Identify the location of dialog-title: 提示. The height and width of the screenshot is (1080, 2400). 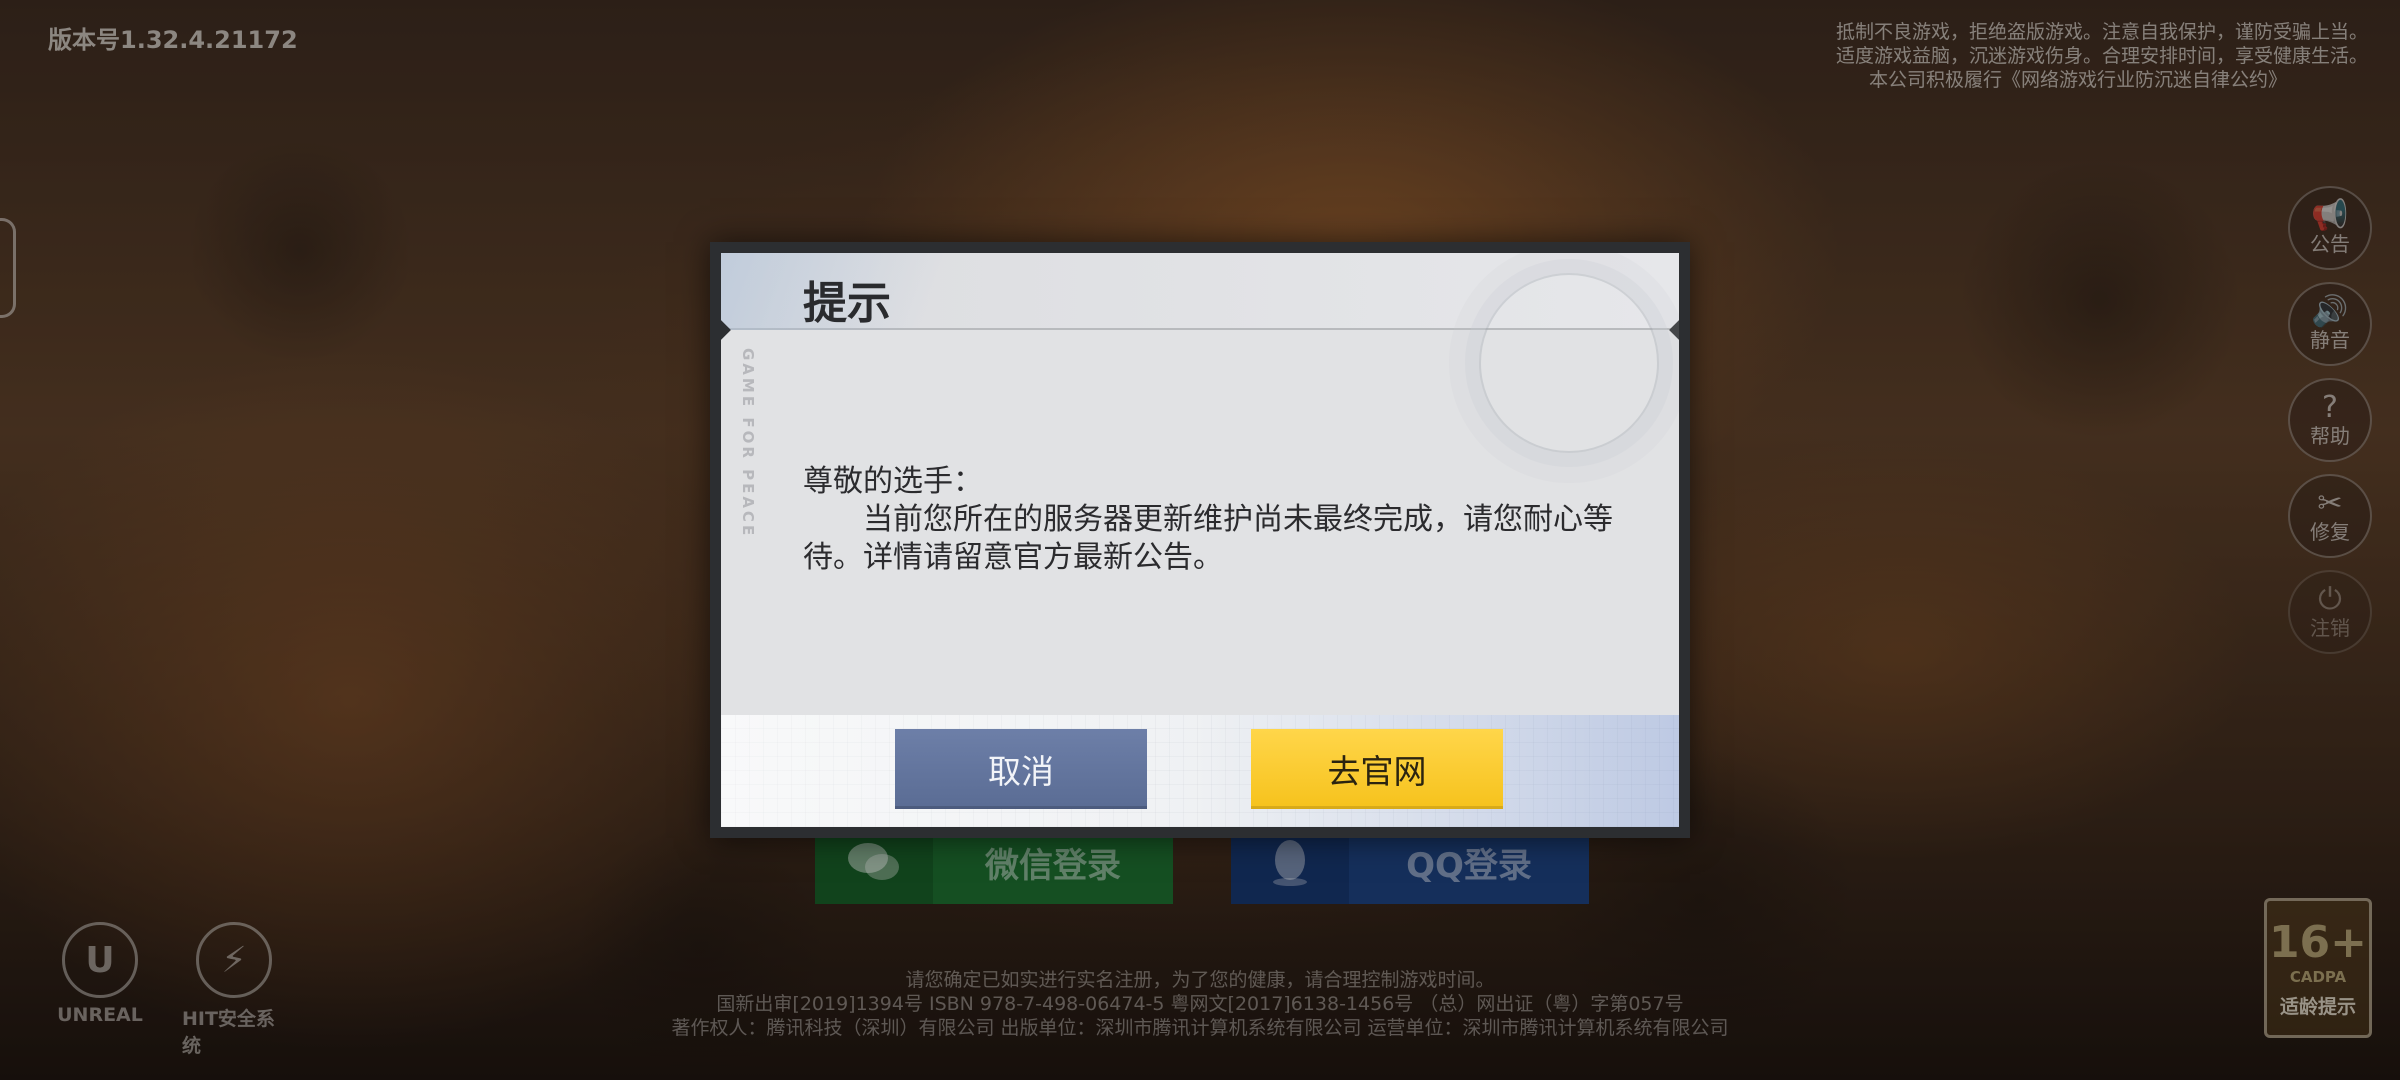
(847, 303).